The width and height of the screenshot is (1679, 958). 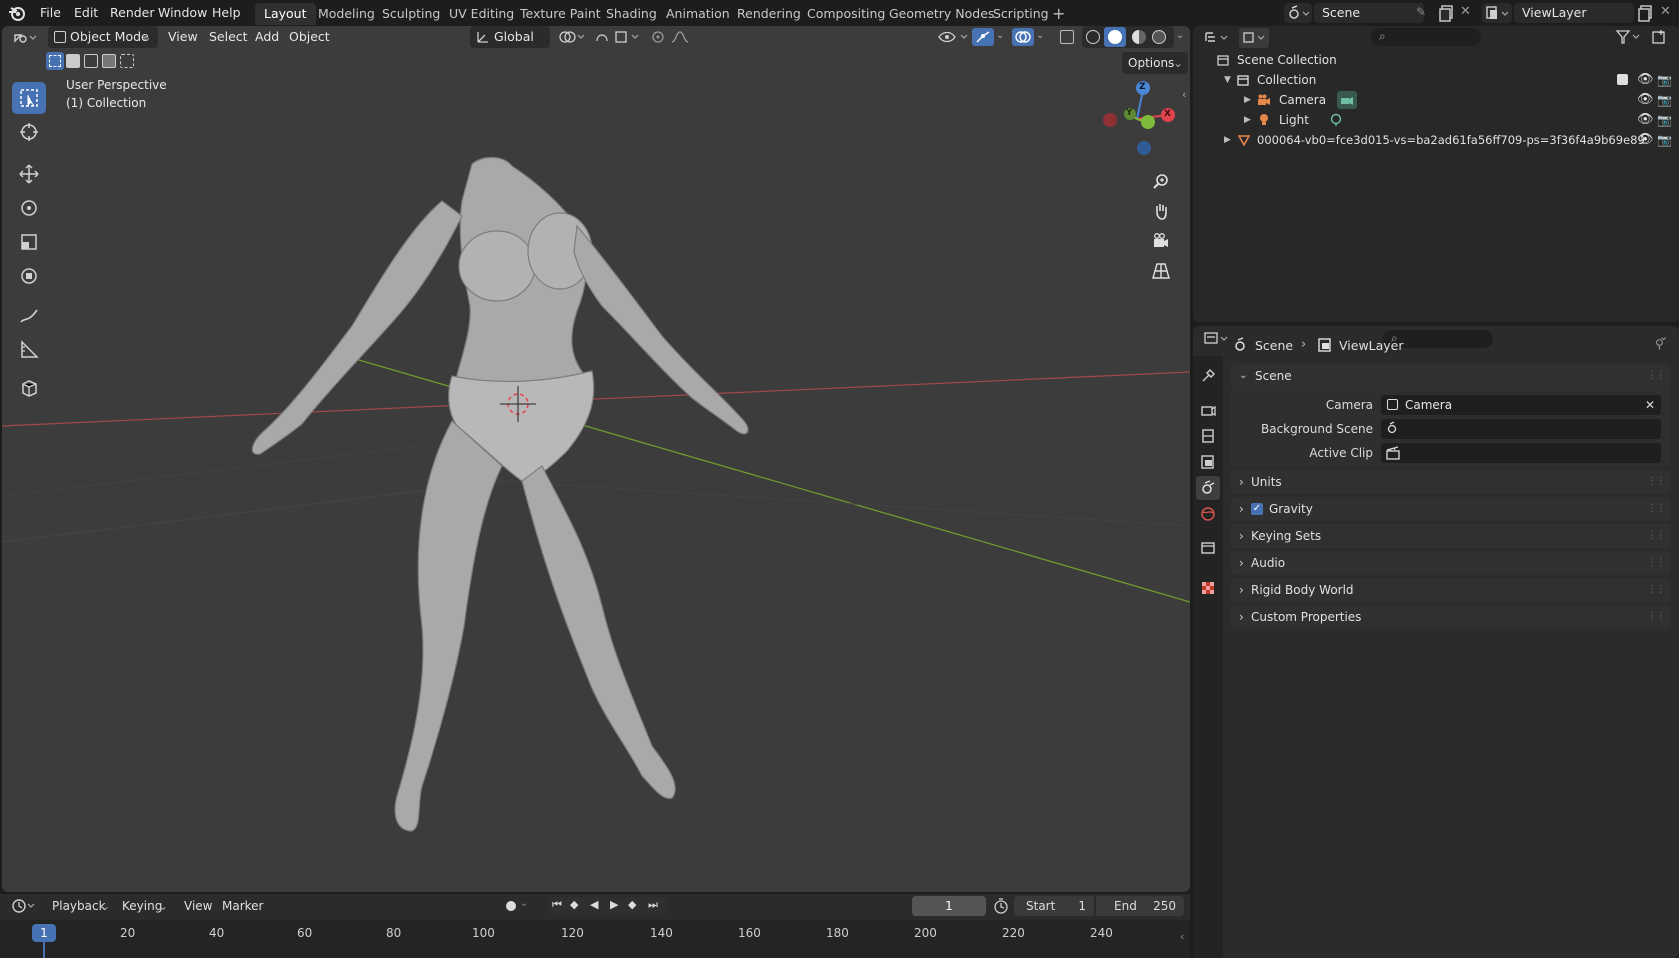 I want to click on properties-editor-type-icon, so click(x=1218, y=339).